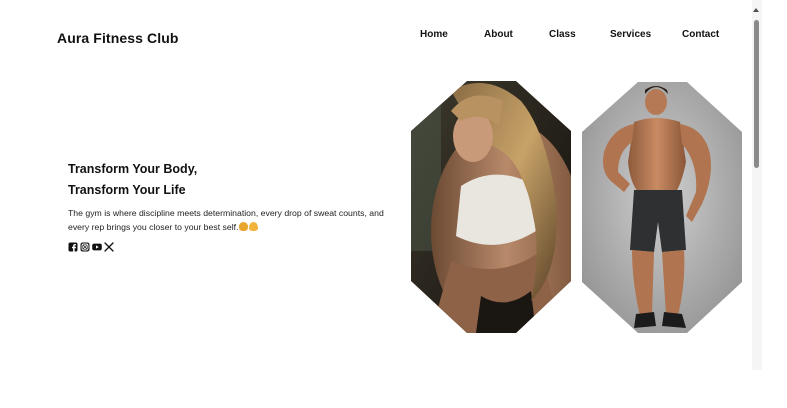 This screenshot has width=787, height=408. I want to click on flexed-biceps-icon, so click(244, 226).